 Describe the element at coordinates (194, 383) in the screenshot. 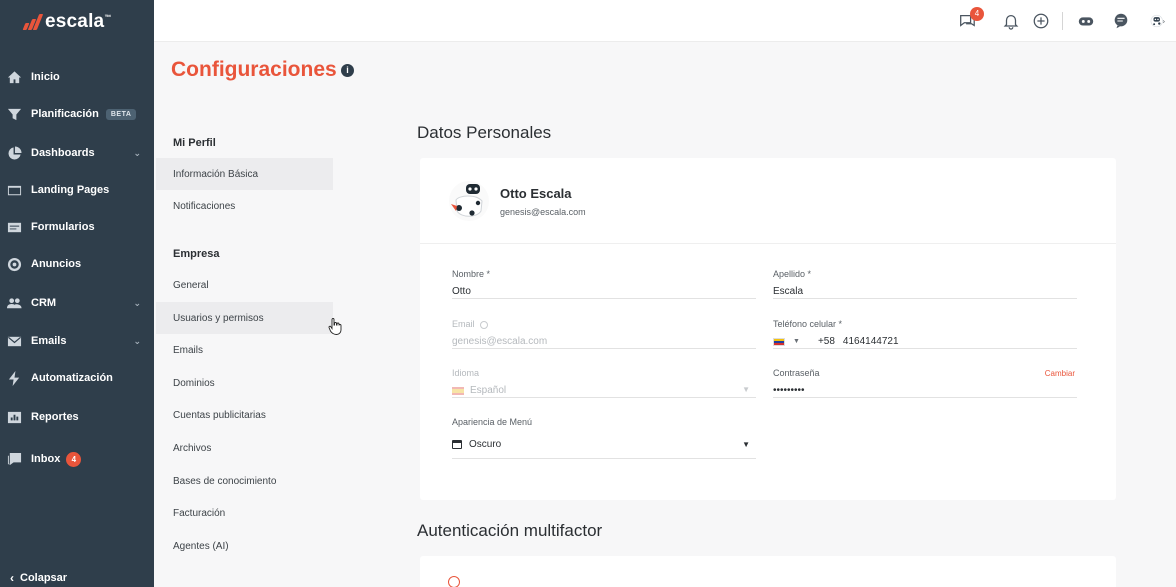

I see `settings-item-label: Dominios` at that location.